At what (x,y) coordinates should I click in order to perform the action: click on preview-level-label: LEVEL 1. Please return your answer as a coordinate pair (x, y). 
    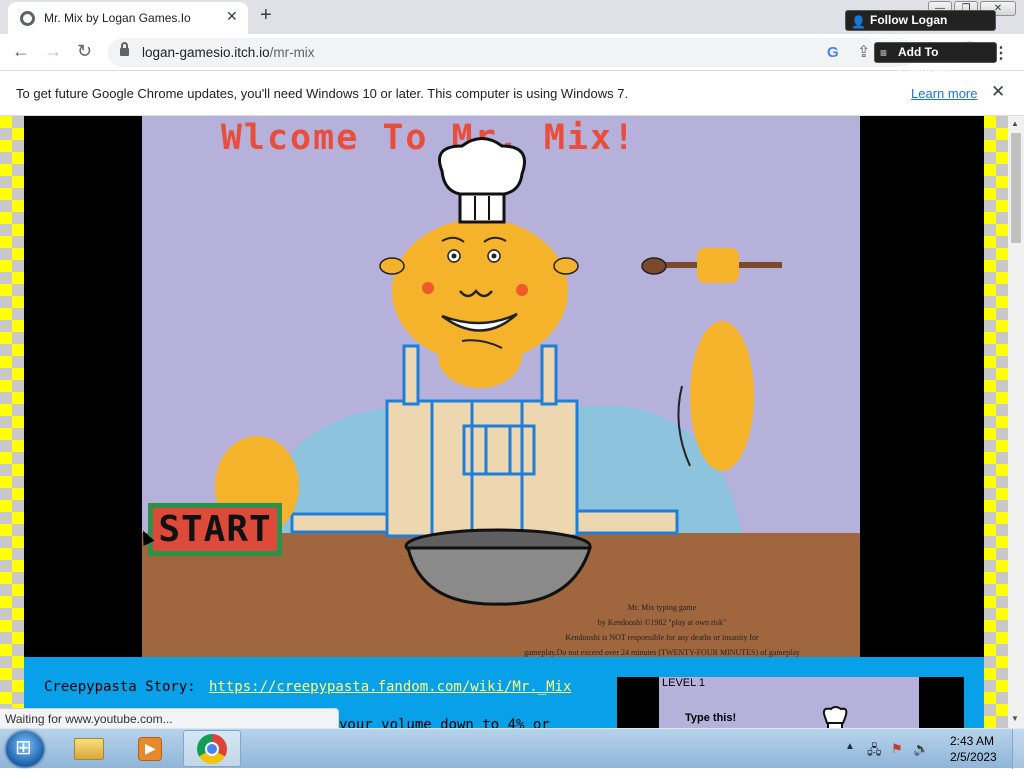
    Looking at the image, I should click on (684, 683).